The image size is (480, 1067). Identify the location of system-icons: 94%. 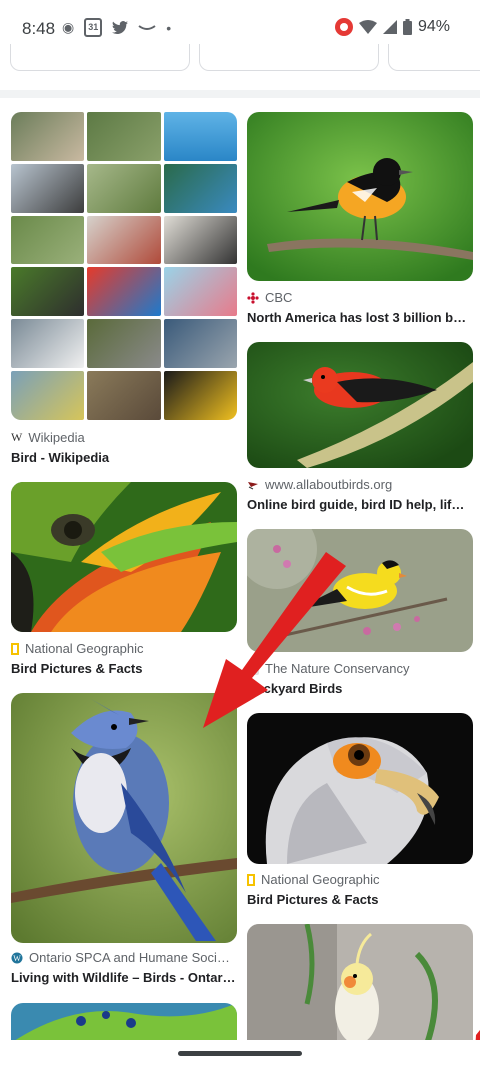
(392, 27).